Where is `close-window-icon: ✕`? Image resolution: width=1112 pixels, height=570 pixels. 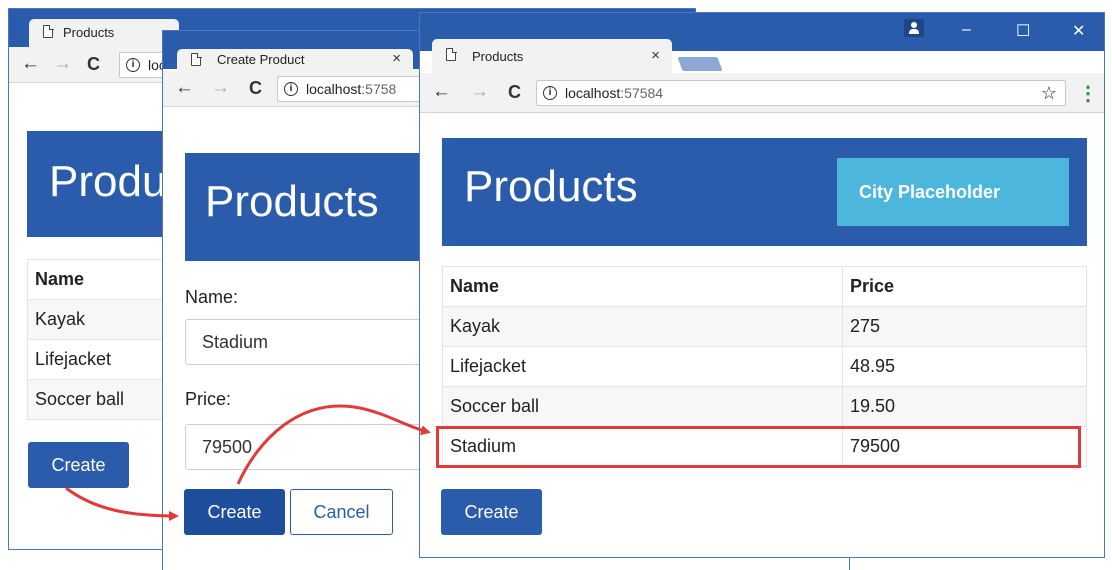
close-window-icon: ✕ is located at coordinates (1078, 31).